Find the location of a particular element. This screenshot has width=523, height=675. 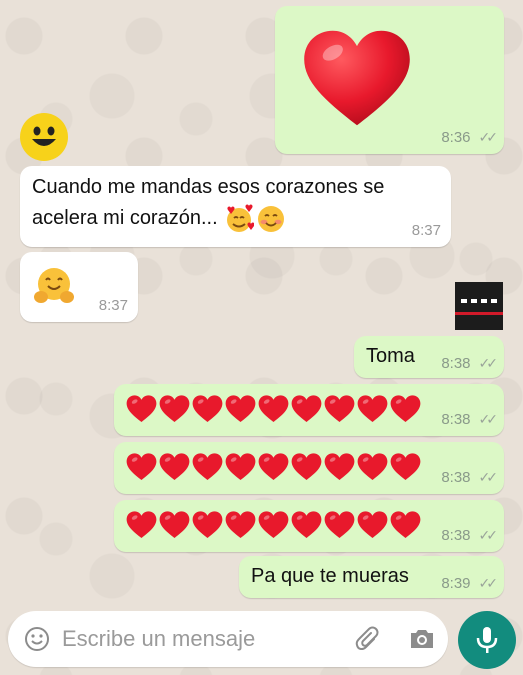

message-text: Toma is located at coordinates (390, 356).